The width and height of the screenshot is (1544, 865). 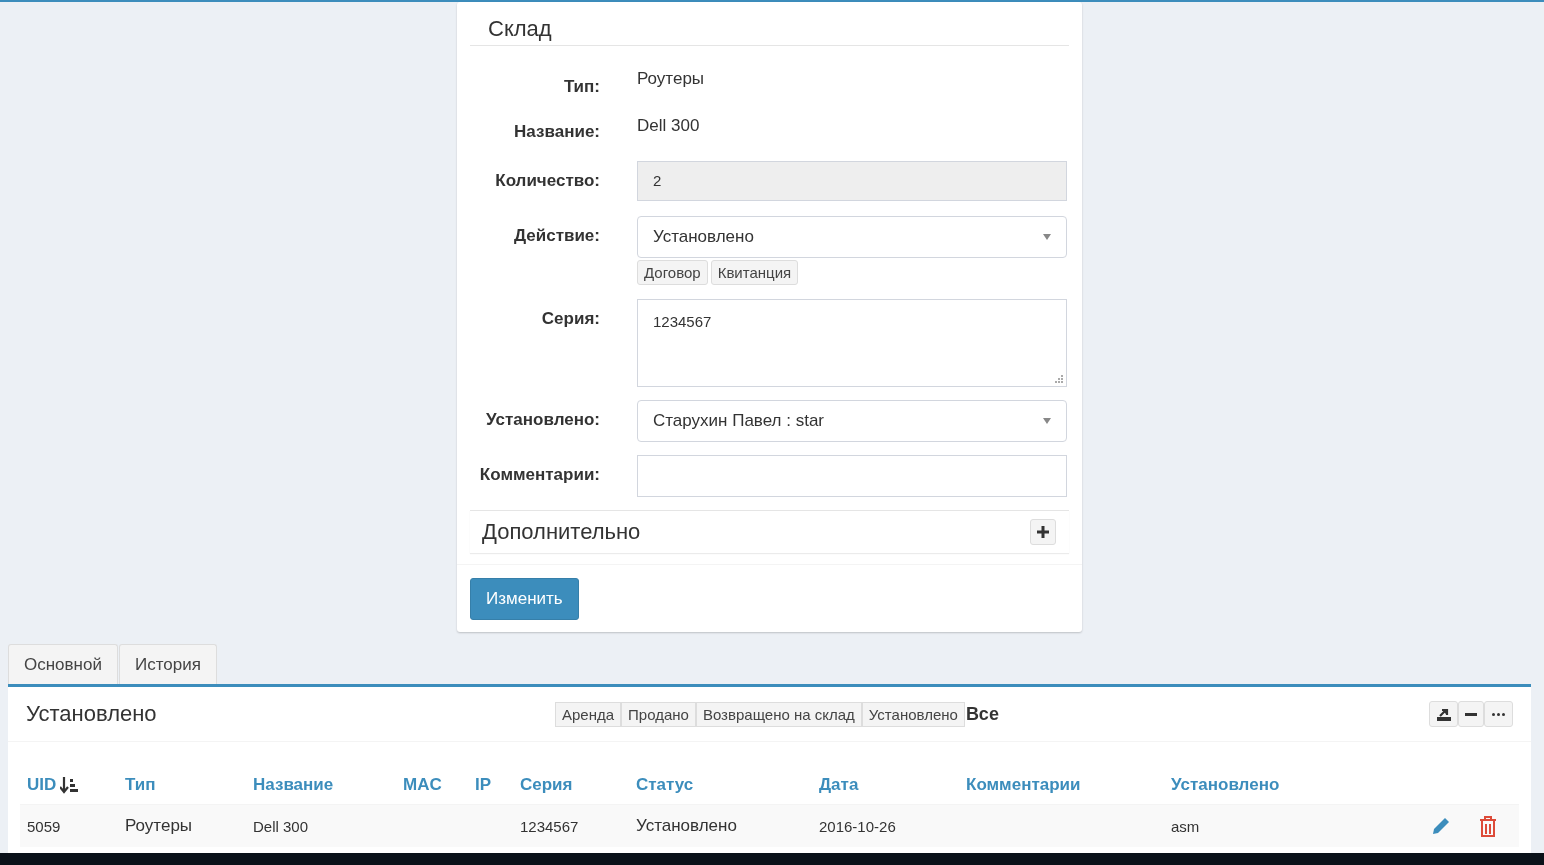 I want to click on table-cell-text: Dell 300, so click(x=281, y=826).